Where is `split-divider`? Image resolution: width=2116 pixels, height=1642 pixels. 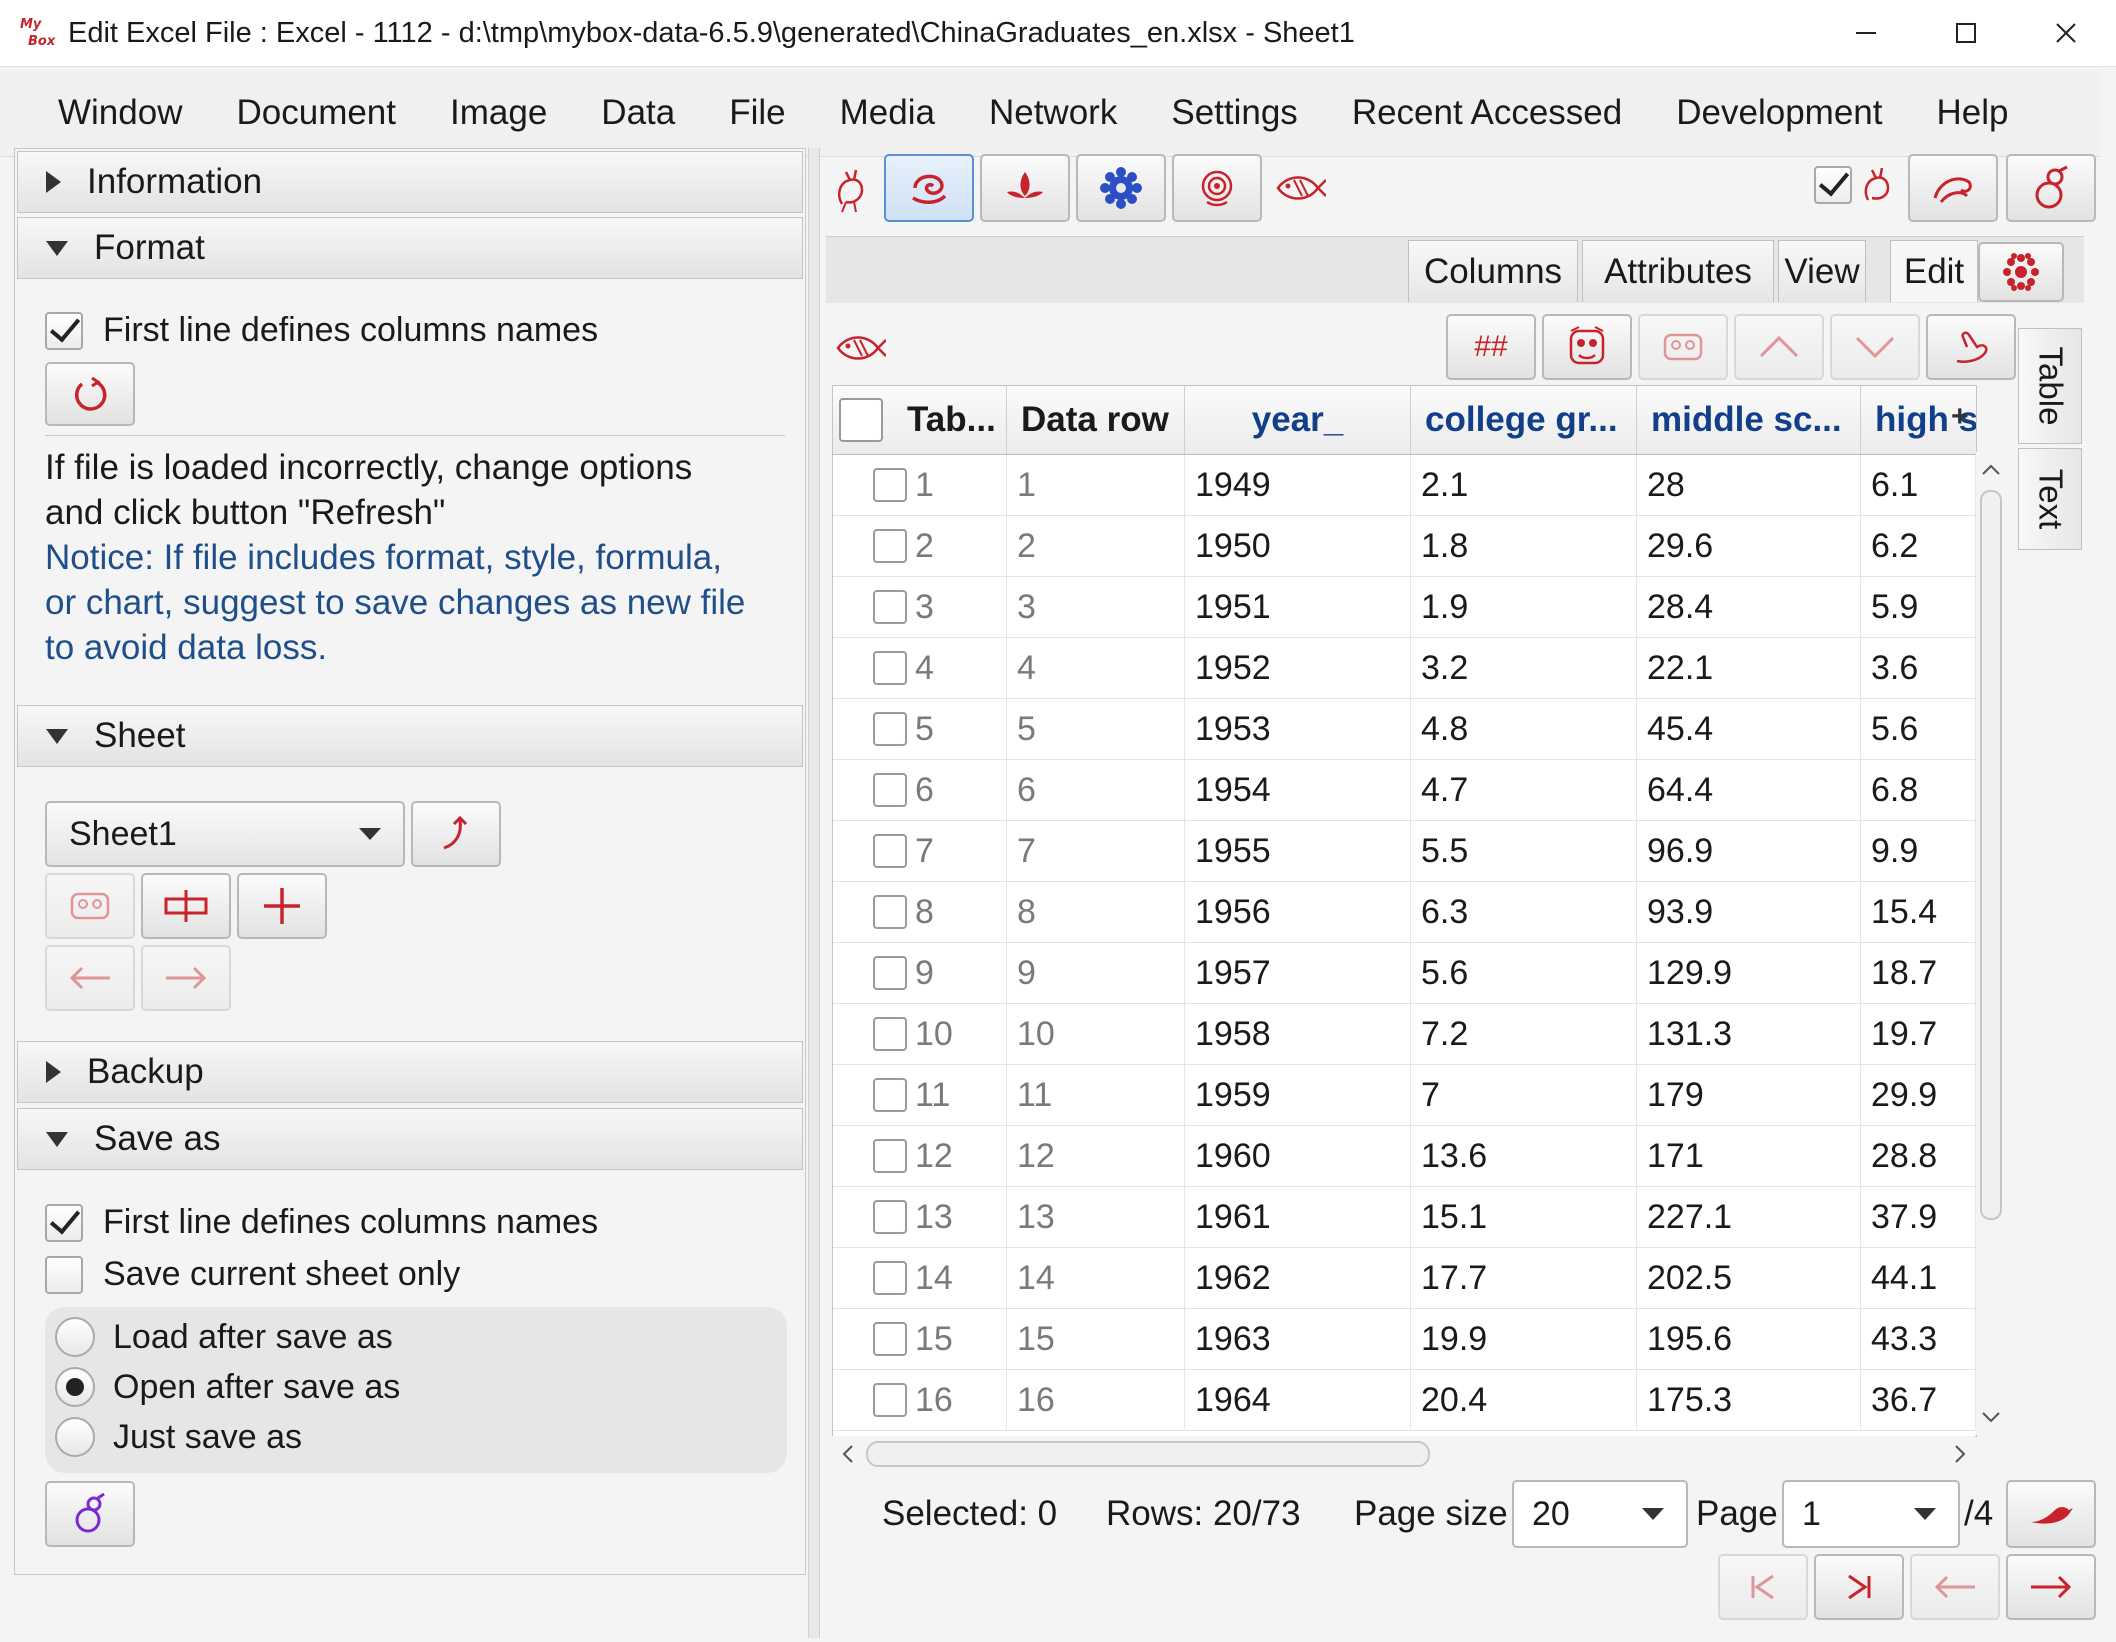 split-divider is located at coordinates (814, 893).